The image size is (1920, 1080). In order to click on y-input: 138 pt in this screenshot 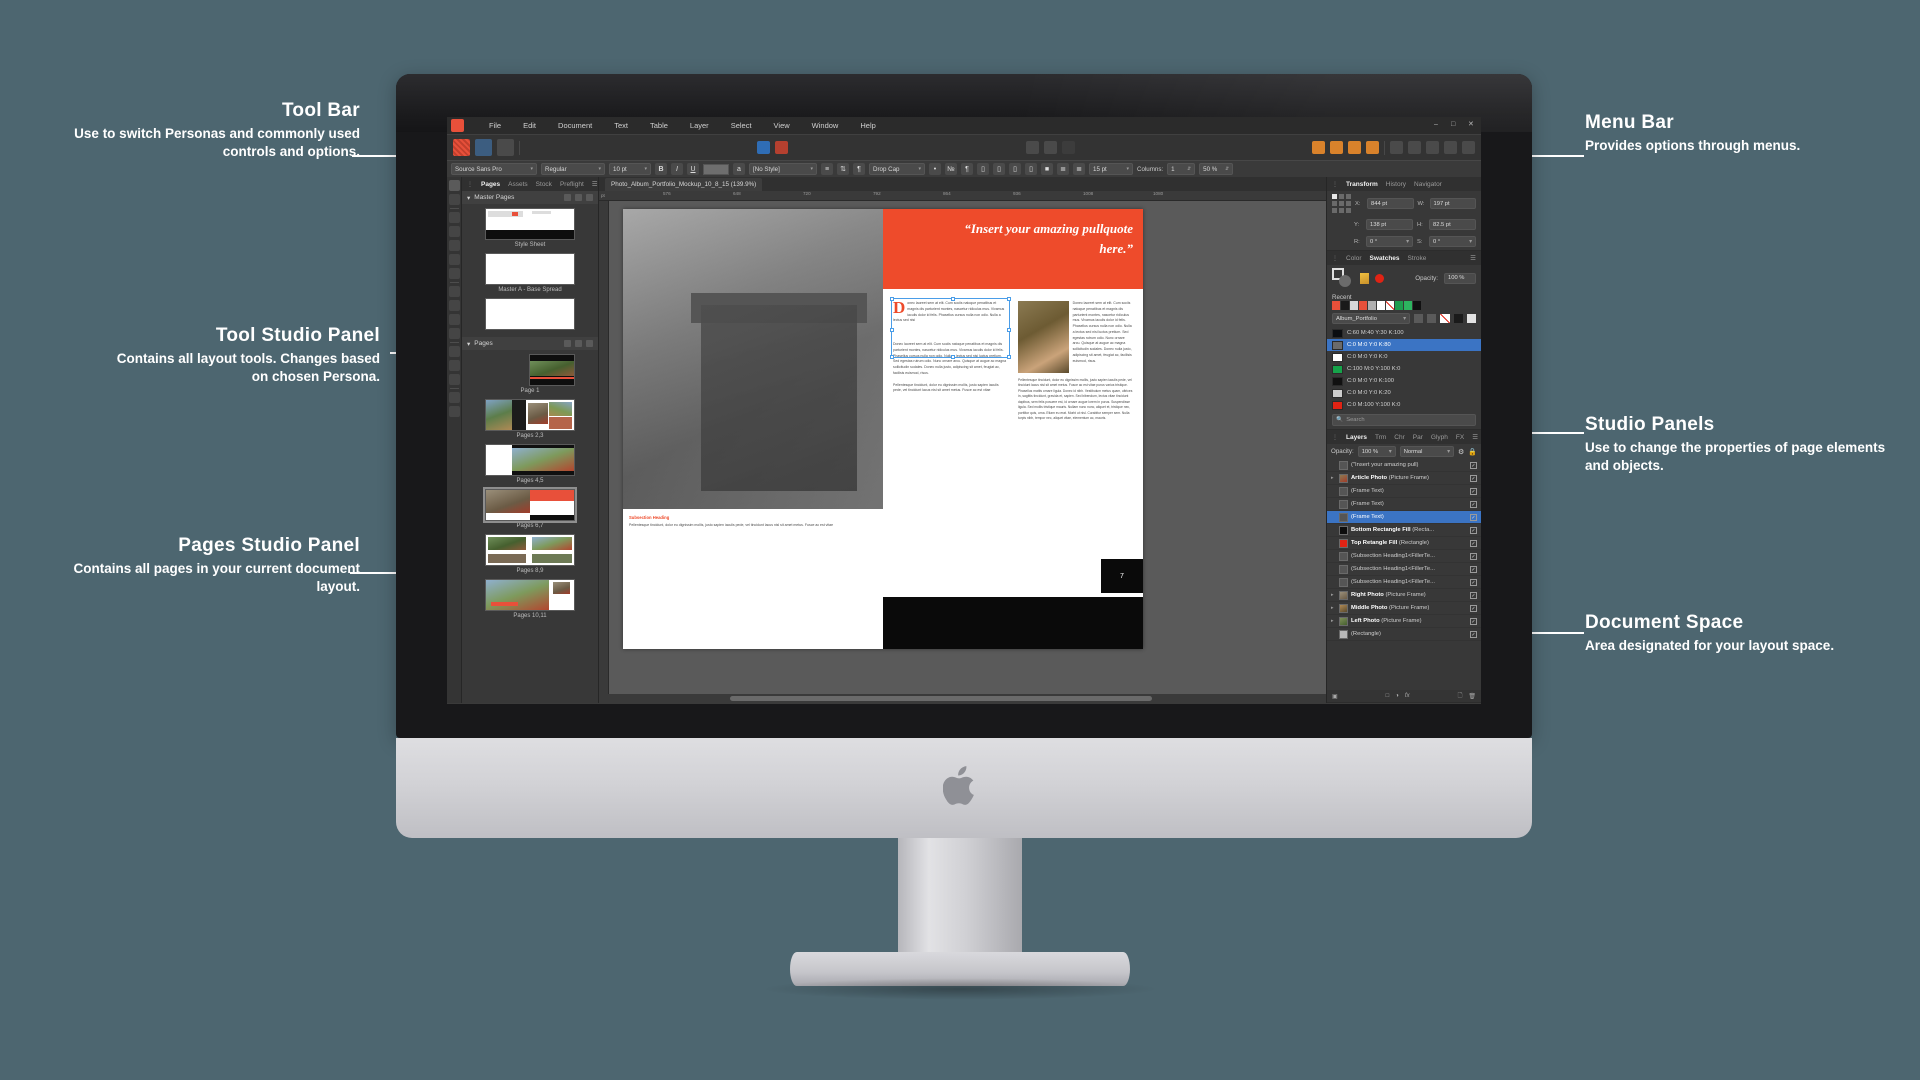, I will do `click(1389, 224)`.